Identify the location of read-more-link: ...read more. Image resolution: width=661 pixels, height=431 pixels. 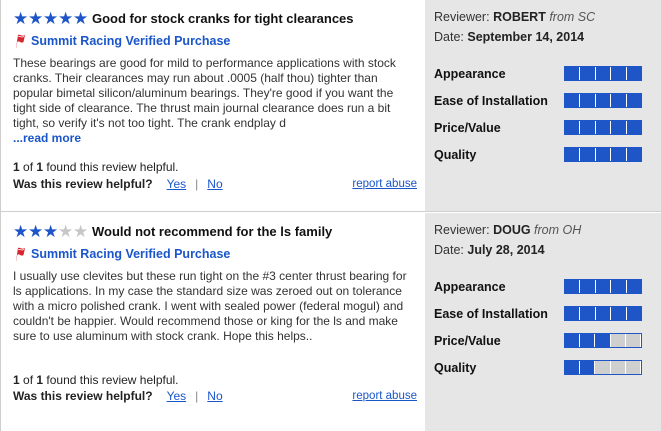
(47, 138).